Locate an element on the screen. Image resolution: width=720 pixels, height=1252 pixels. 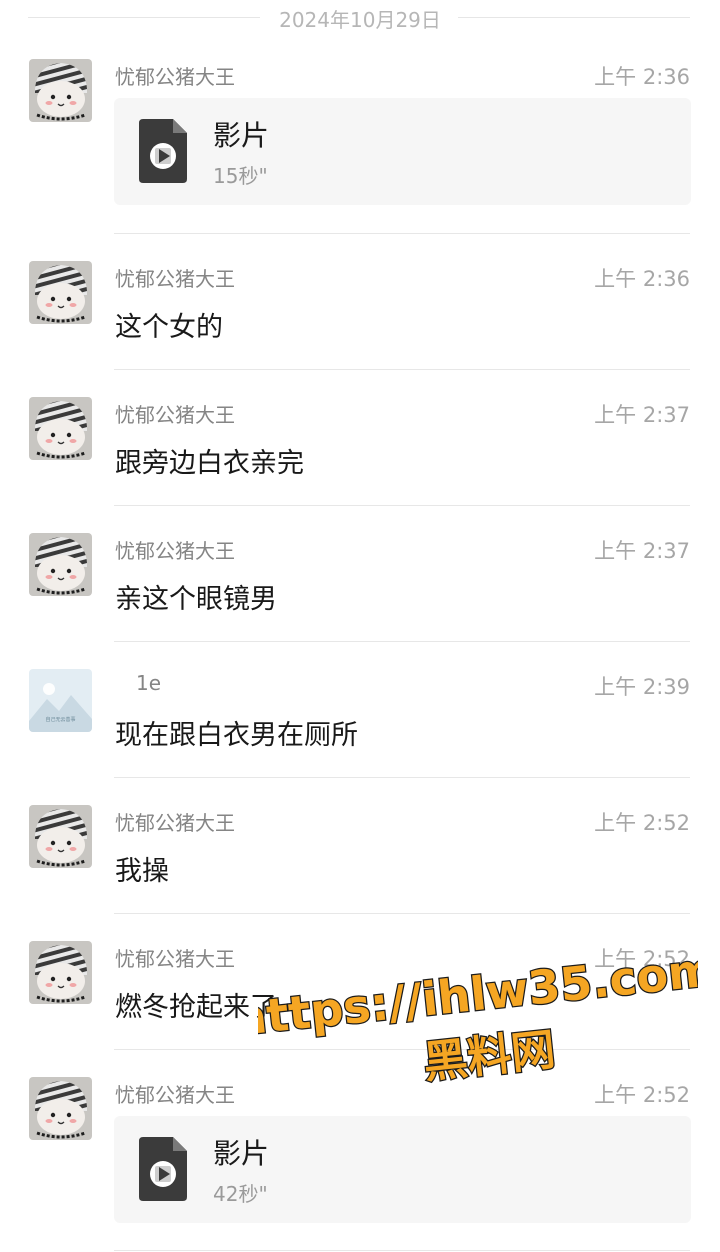
timestamp: 上午 2:39 is located at coordinates (642, 687).